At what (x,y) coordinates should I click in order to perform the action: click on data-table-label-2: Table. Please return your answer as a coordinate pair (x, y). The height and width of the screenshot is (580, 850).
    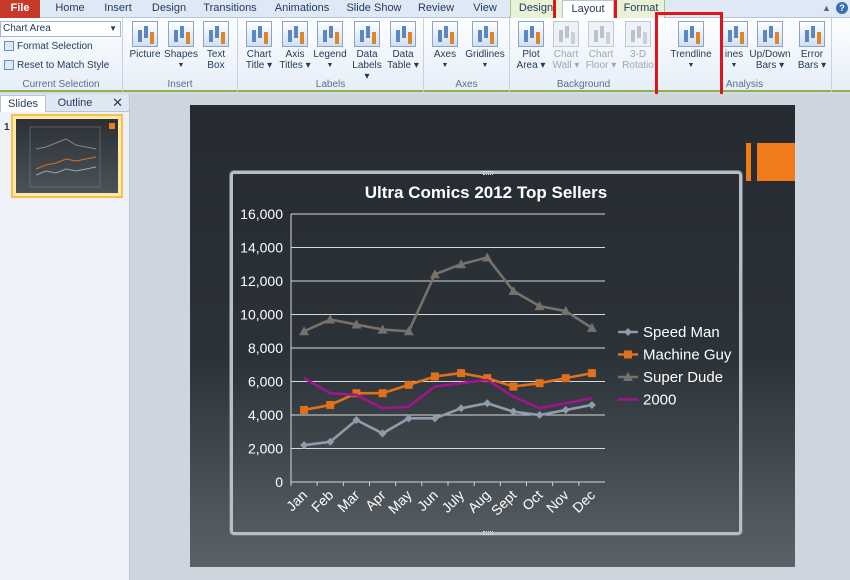
    Looking at the image, I should click on (399, 65).